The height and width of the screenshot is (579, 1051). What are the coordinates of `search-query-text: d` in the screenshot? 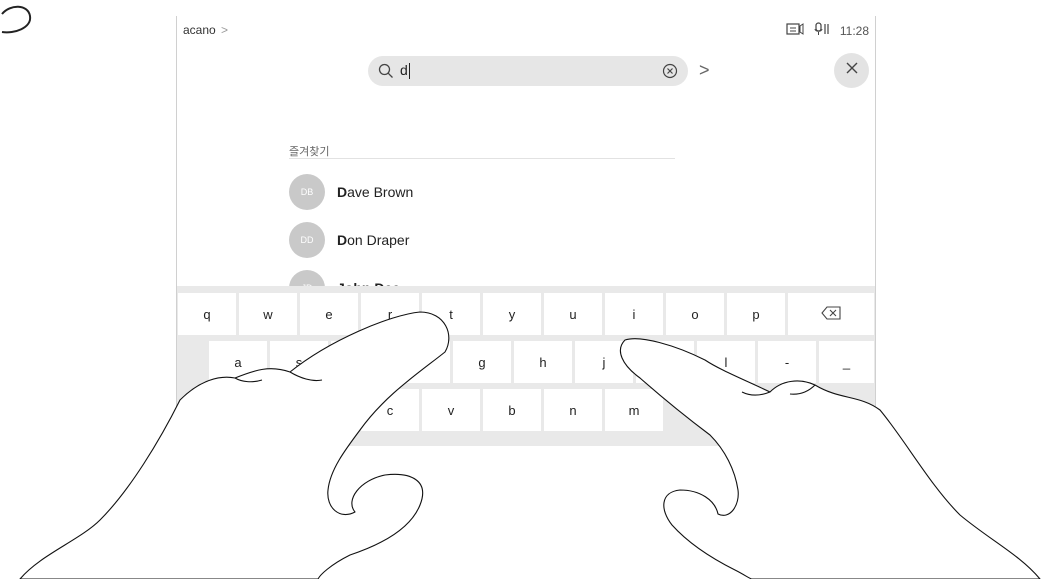 It's located at (404, 70).